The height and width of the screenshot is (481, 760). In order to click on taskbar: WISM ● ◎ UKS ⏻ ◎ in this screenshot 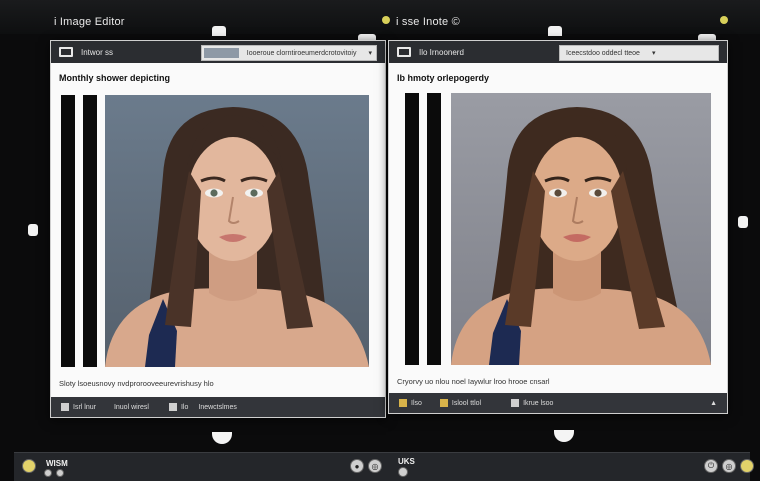, I will do `click(384, 466)`.